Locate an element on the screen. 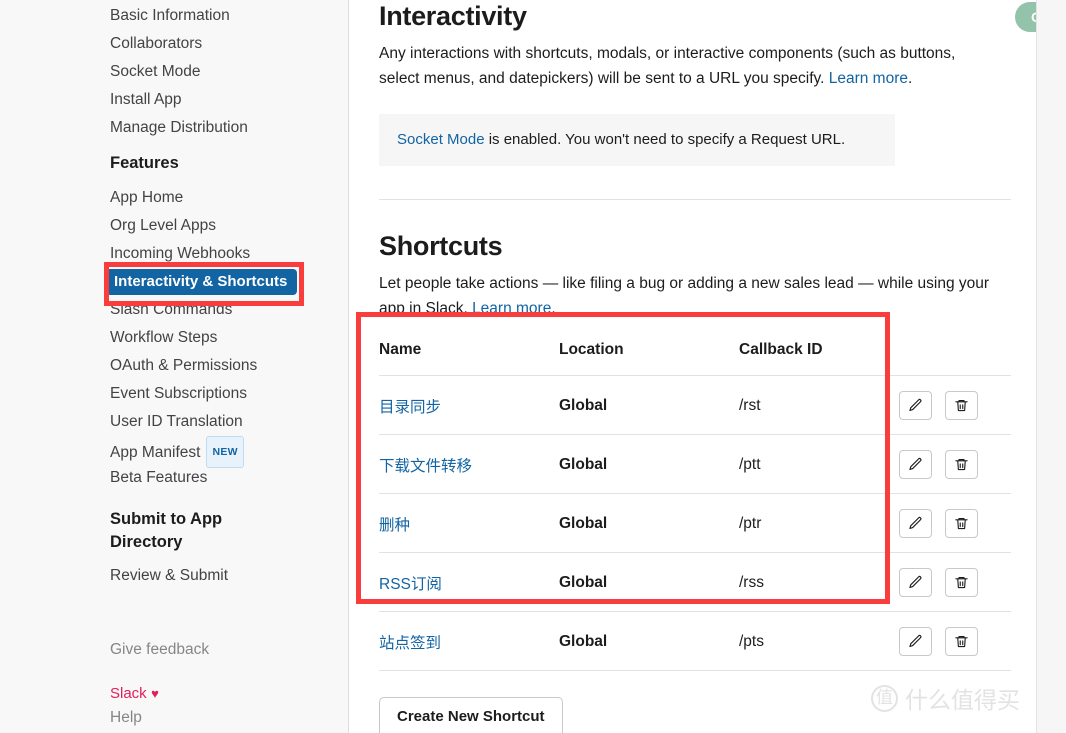 The height and width of the screenshot is (733, 1066). sidebar-item-app-manifest: App Manifest is located at coordinates (154, 452).